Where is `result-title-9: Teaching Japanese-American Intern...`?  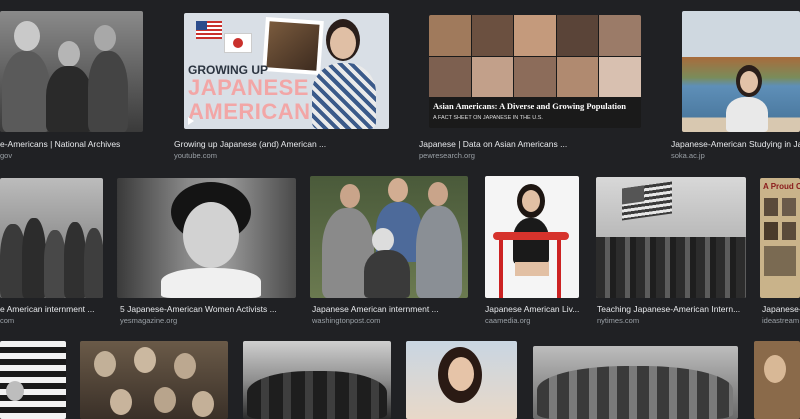
result-title-9: Teaching Japanese-American Intern... is located at coordinates (672, 309).